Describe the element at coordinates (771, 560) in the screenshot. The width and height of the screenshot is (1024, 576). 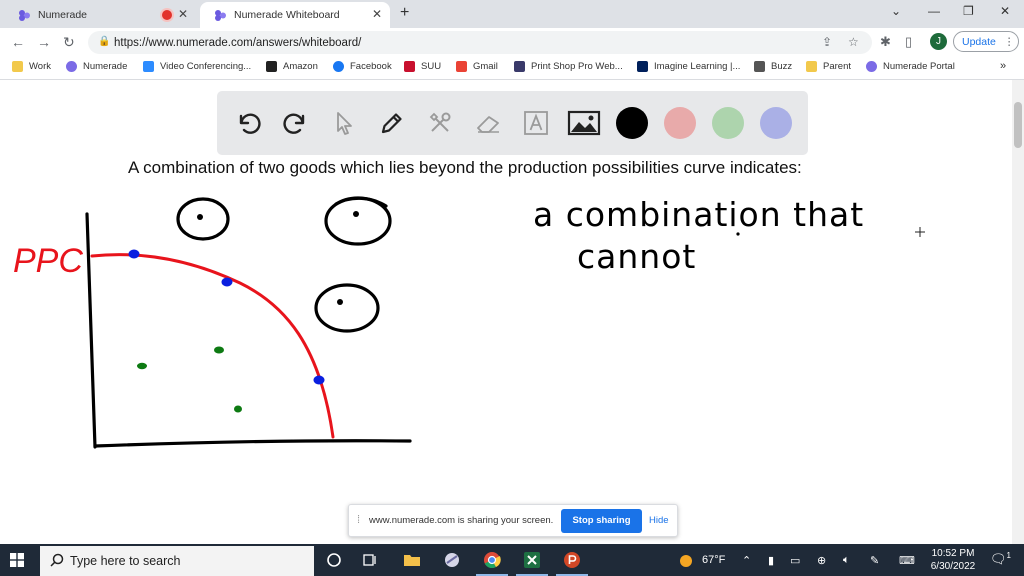
I see `usb-icon: ▮` at that location.